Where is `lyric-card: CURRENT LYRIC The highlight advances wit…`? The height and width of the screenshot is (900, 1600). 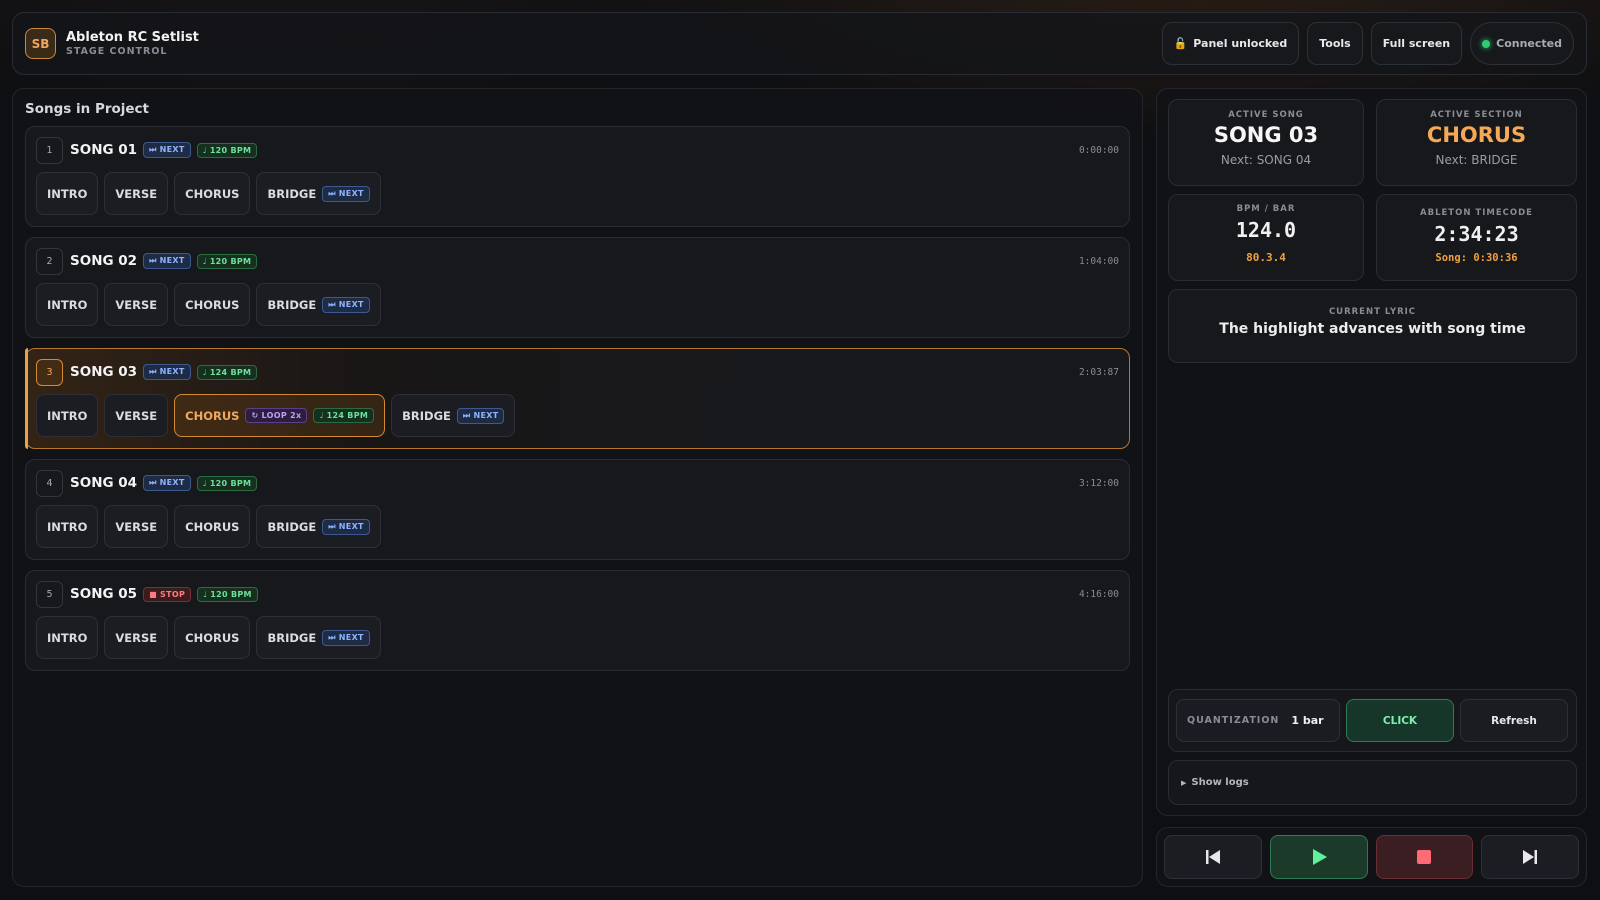
lyric-card: CURRENT LYRIC The highlight advances wit… is located at coordinates (1372, 326).